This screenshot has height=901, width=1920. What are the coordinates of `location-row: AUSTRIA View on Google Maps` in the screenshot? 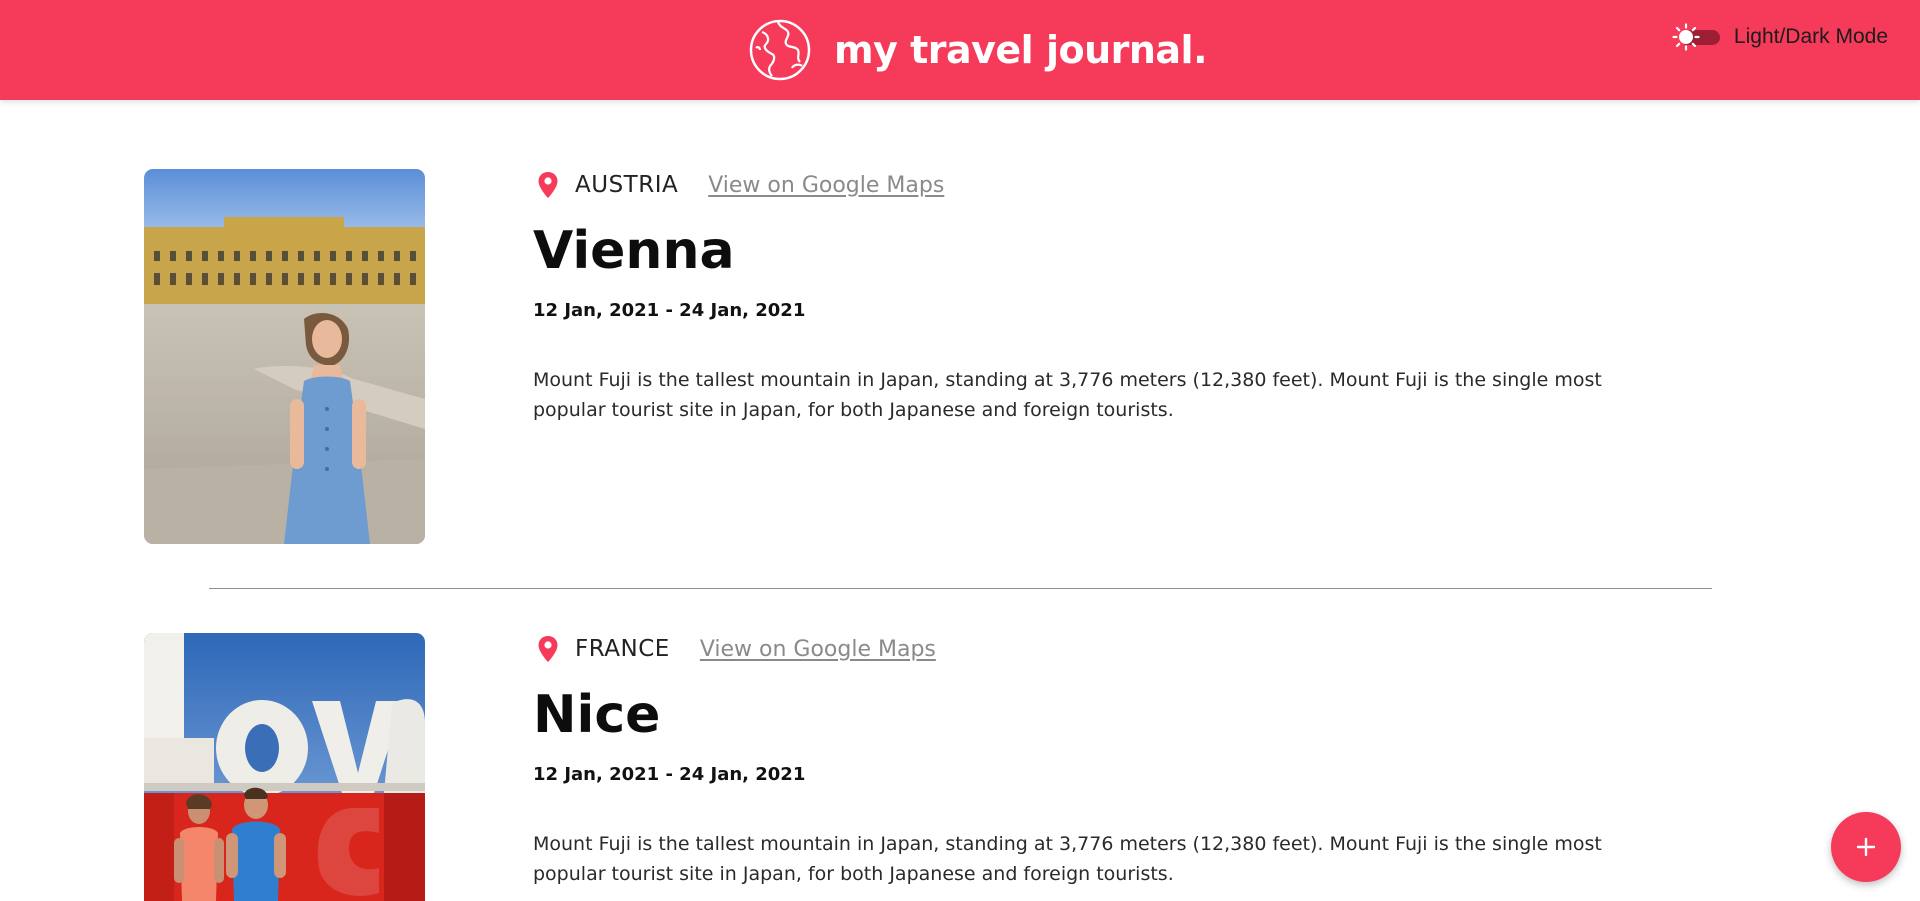 It's located at (1083, 185).